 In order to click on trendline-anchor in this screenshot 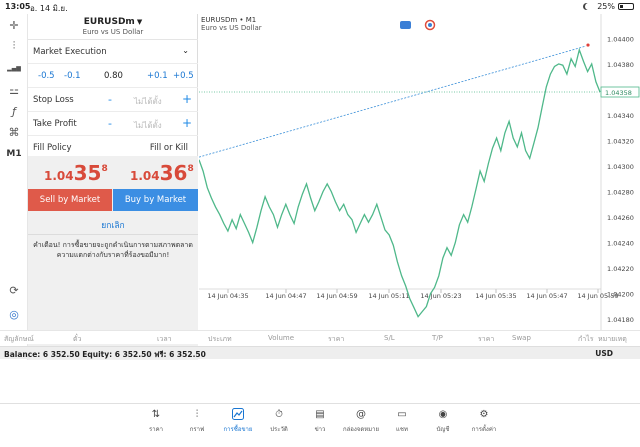, I will do `click(588, 45)`.